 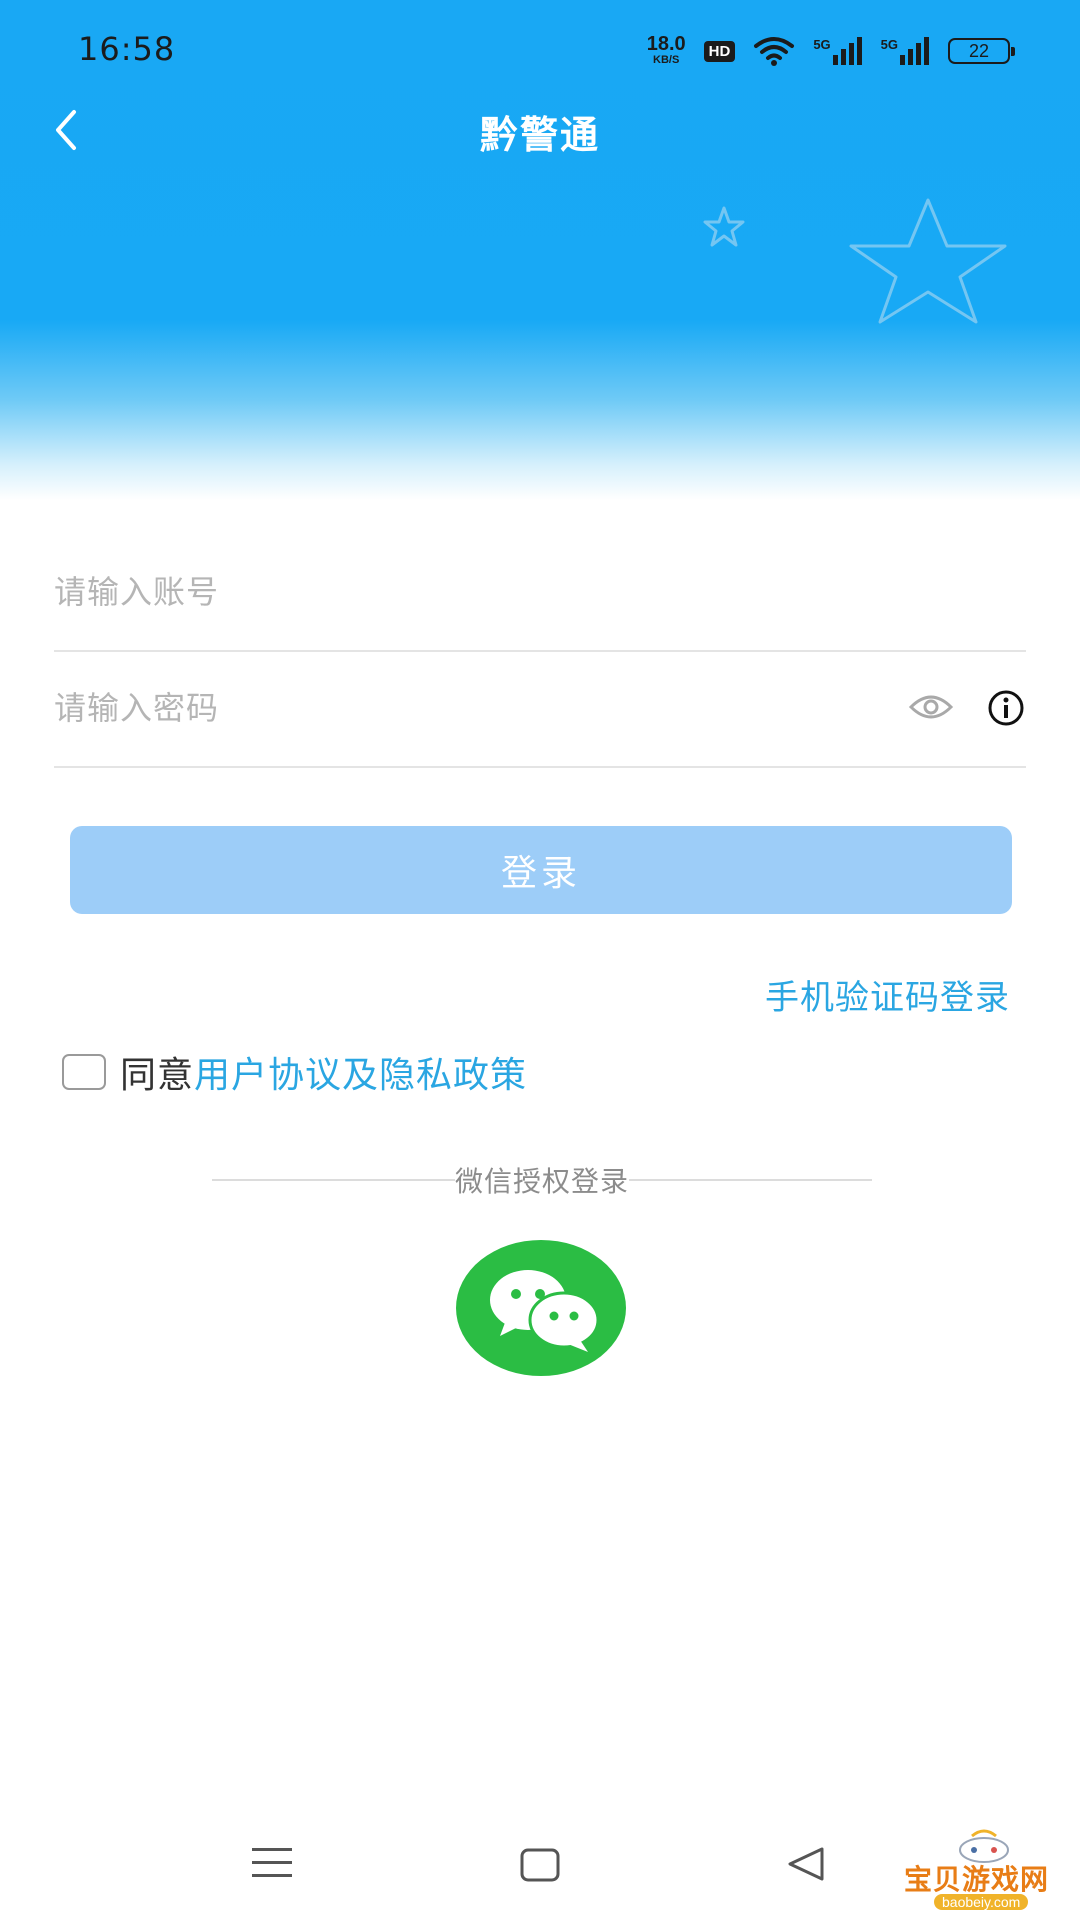 What do you see at coordinates (981, 1902) in the screenshot?
I see `watermark-url: baobeiy.com` at bounding box center [981, 1902].